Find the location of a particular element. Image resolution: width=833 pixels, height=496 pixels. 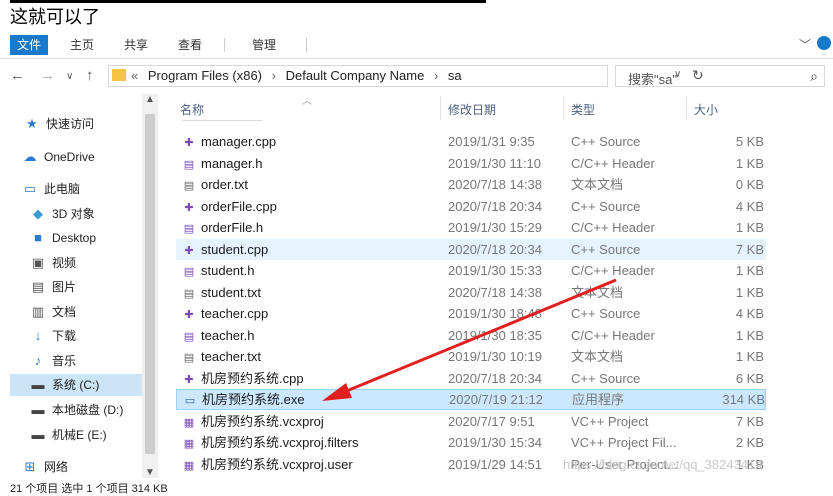

annotation-red-arrow is located at coordinates (469, 339).